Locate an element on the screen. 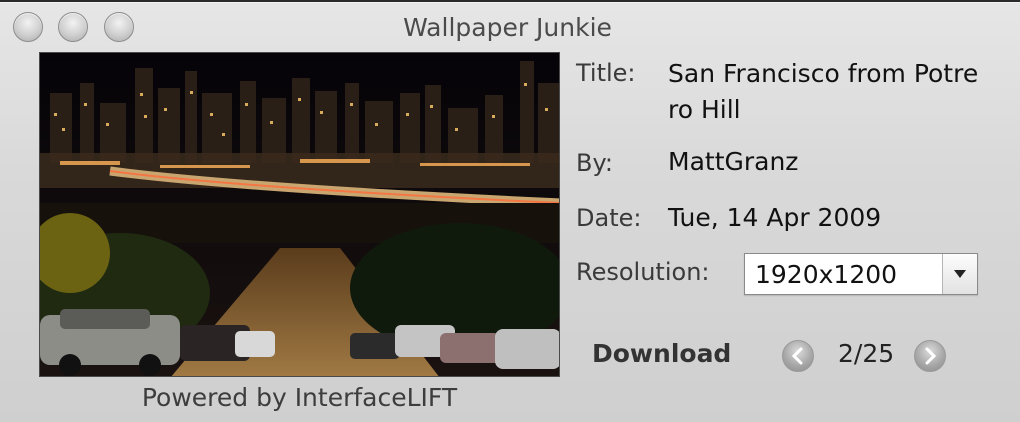 The image size is (1020, 422). chevron-right-icon is located at coordinates (931, 356).